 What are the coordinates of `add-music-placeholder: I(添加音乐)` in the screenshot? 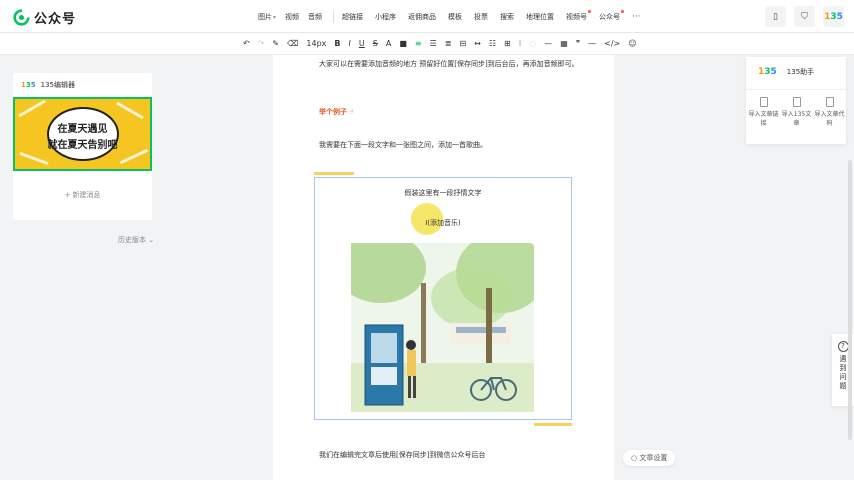 It's located at (443, 223).